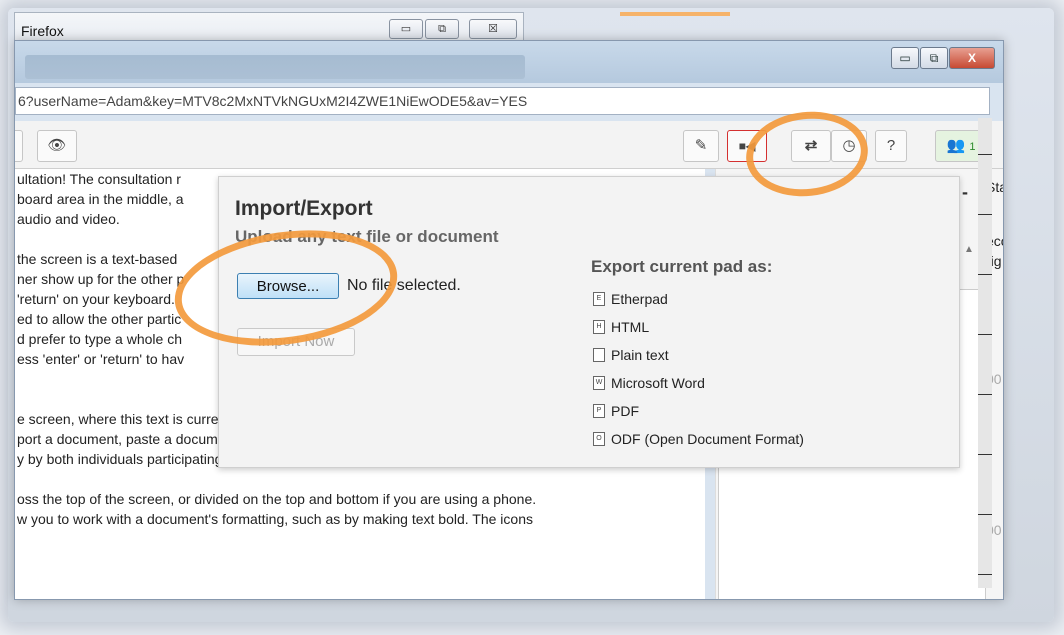  What do you see at coordinates (701, 146) in the screenshot?
I see `pencil-icon: ✎` at bounding box center [701, 146].